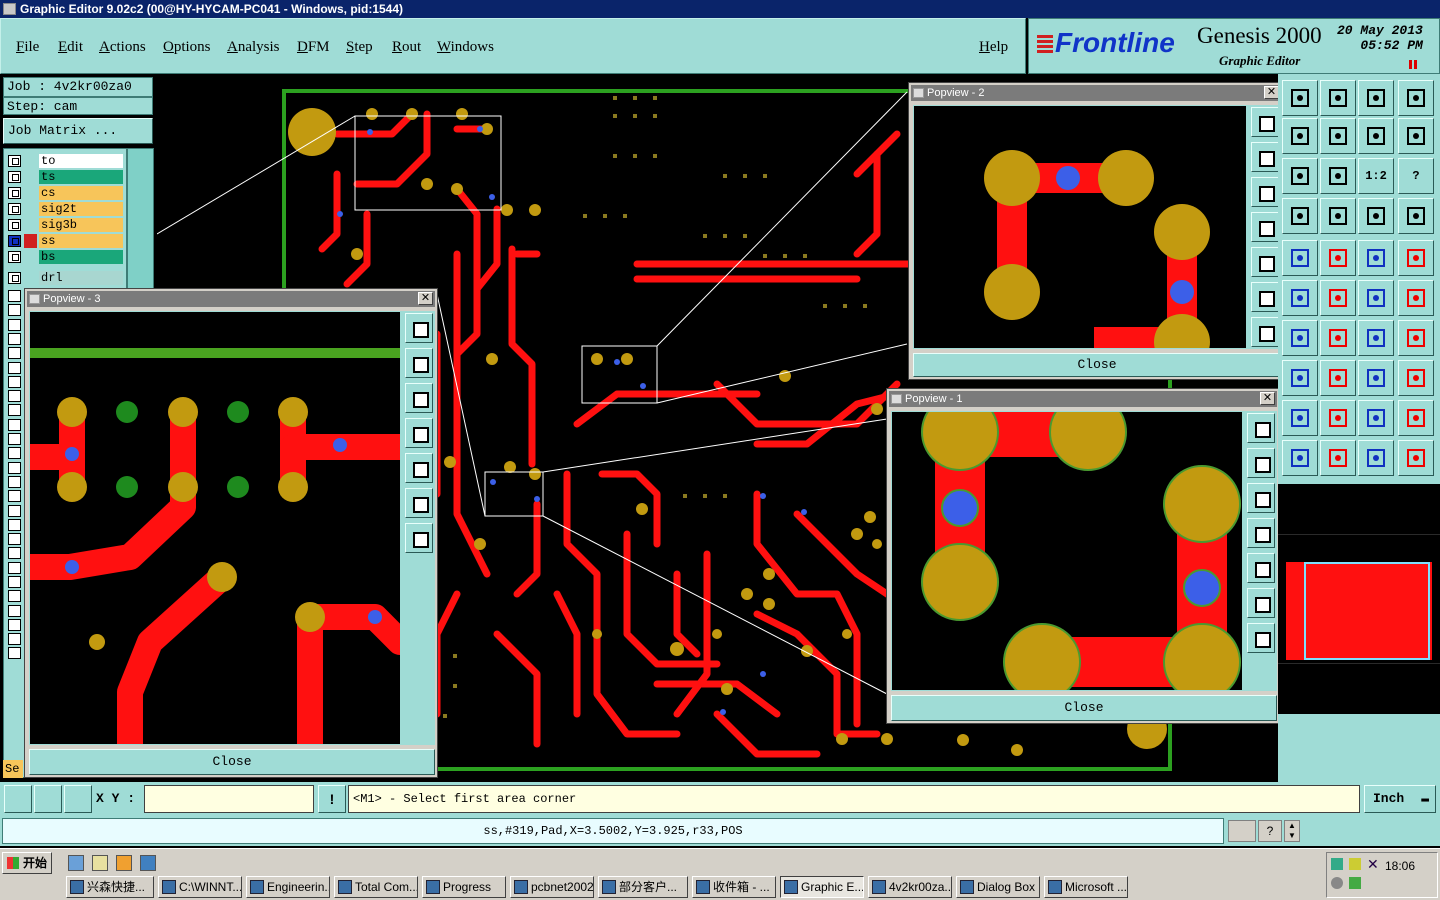 The height and width of the screenshot is (900, 1440). Describe the element at coordinates (124, 863) in the screenshot. I see `media-icon` at that location.